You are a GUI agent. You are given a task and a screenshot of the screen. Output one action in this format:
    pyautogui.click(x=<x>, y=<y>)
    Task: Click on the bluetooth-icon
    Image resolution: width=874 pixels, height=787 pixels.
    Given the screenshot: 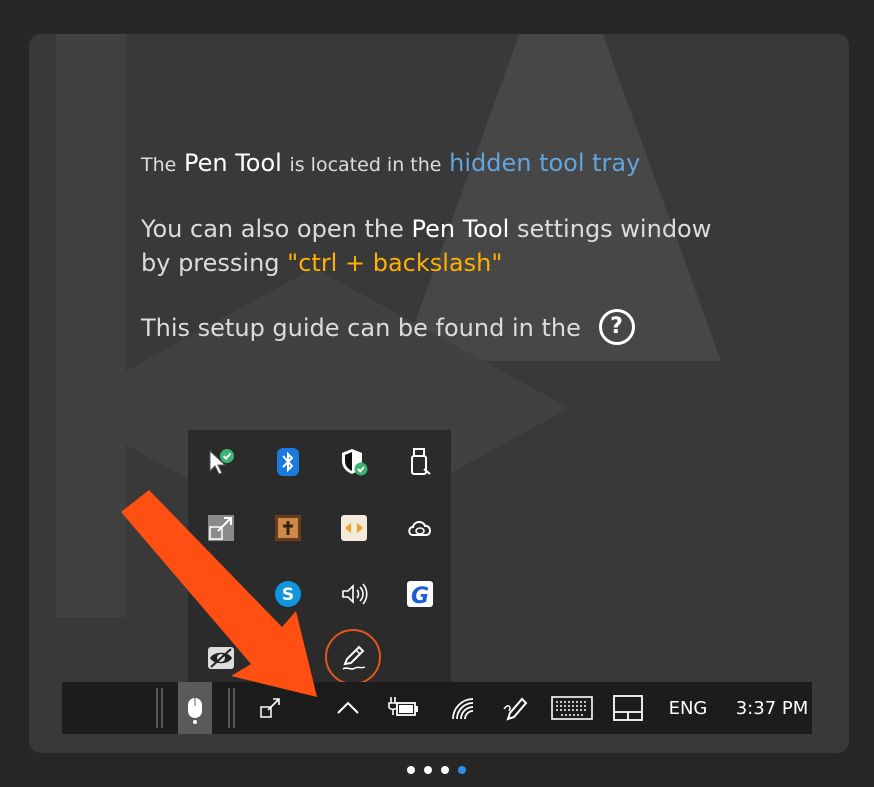 What is the action you would take?
    pyautogui.click(x=288, y=462)
    